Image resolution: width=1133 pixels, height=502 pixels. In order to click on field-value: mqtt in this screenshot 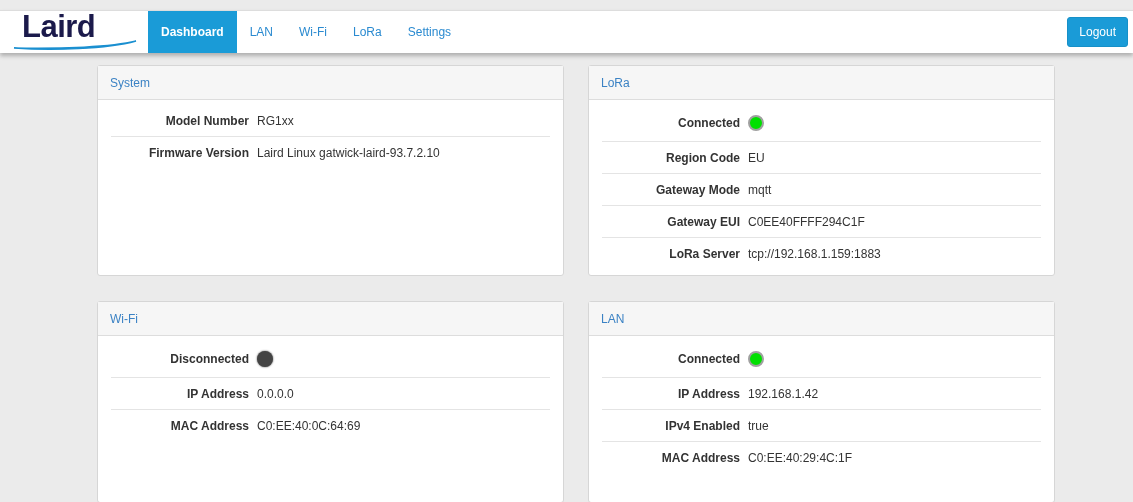, I will do `click(760, 189)`.